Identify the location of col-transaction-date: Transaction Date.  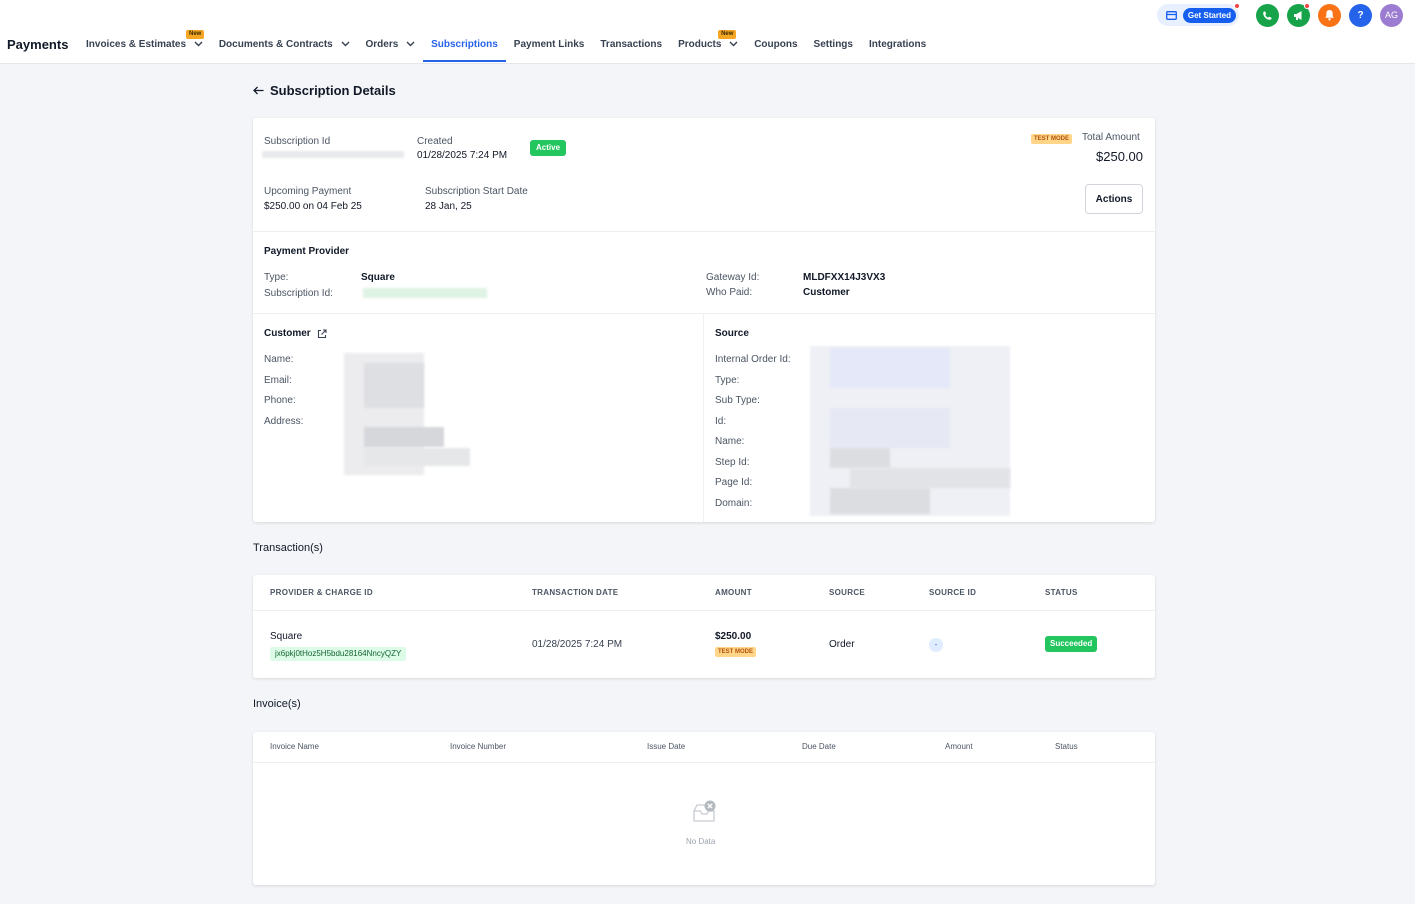
(575, 592).